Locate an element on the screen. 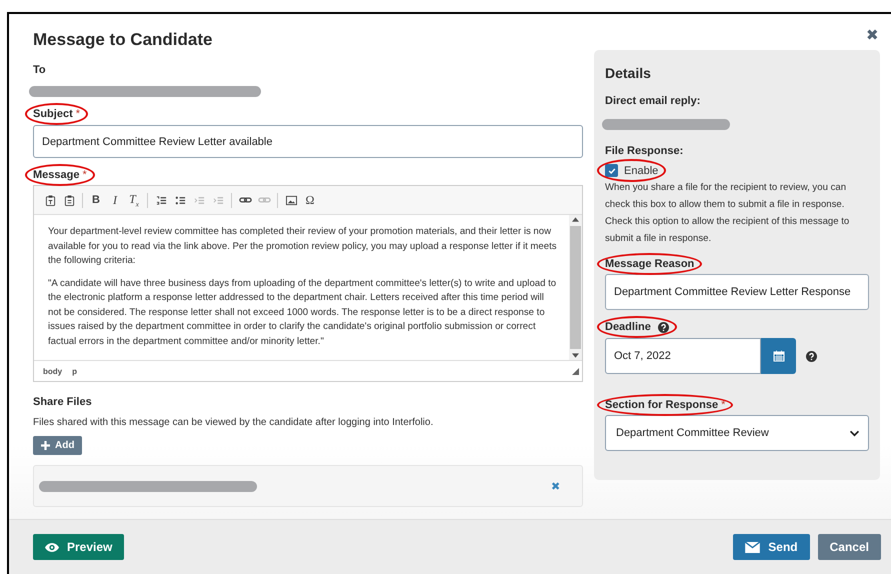 The height and width of the screenshot is (574, 891). section-heading: Share Files is located at coordinates (63, 402).